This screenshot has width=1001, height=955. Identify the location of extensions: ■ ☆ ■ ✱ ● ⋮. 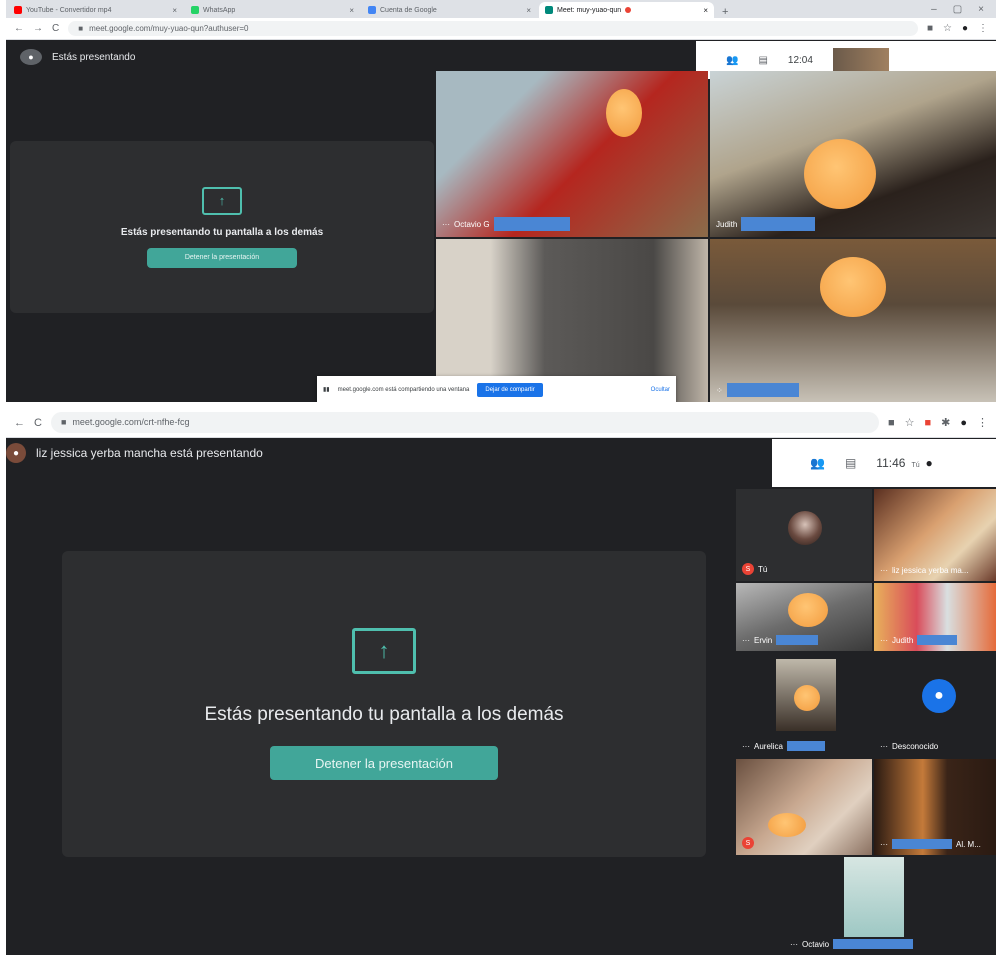
(938, 423).